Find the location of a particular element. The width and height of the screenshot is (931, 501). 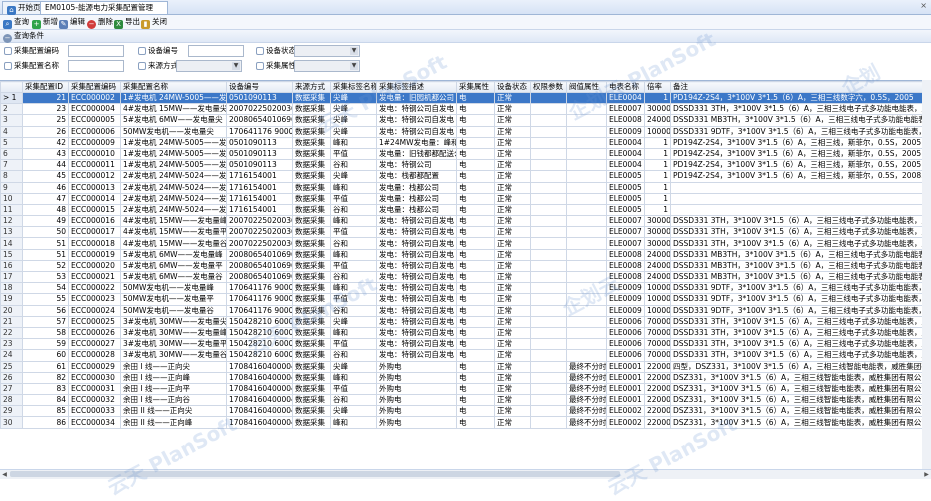

table-cell: 48 is located at coordinates (46, 209).